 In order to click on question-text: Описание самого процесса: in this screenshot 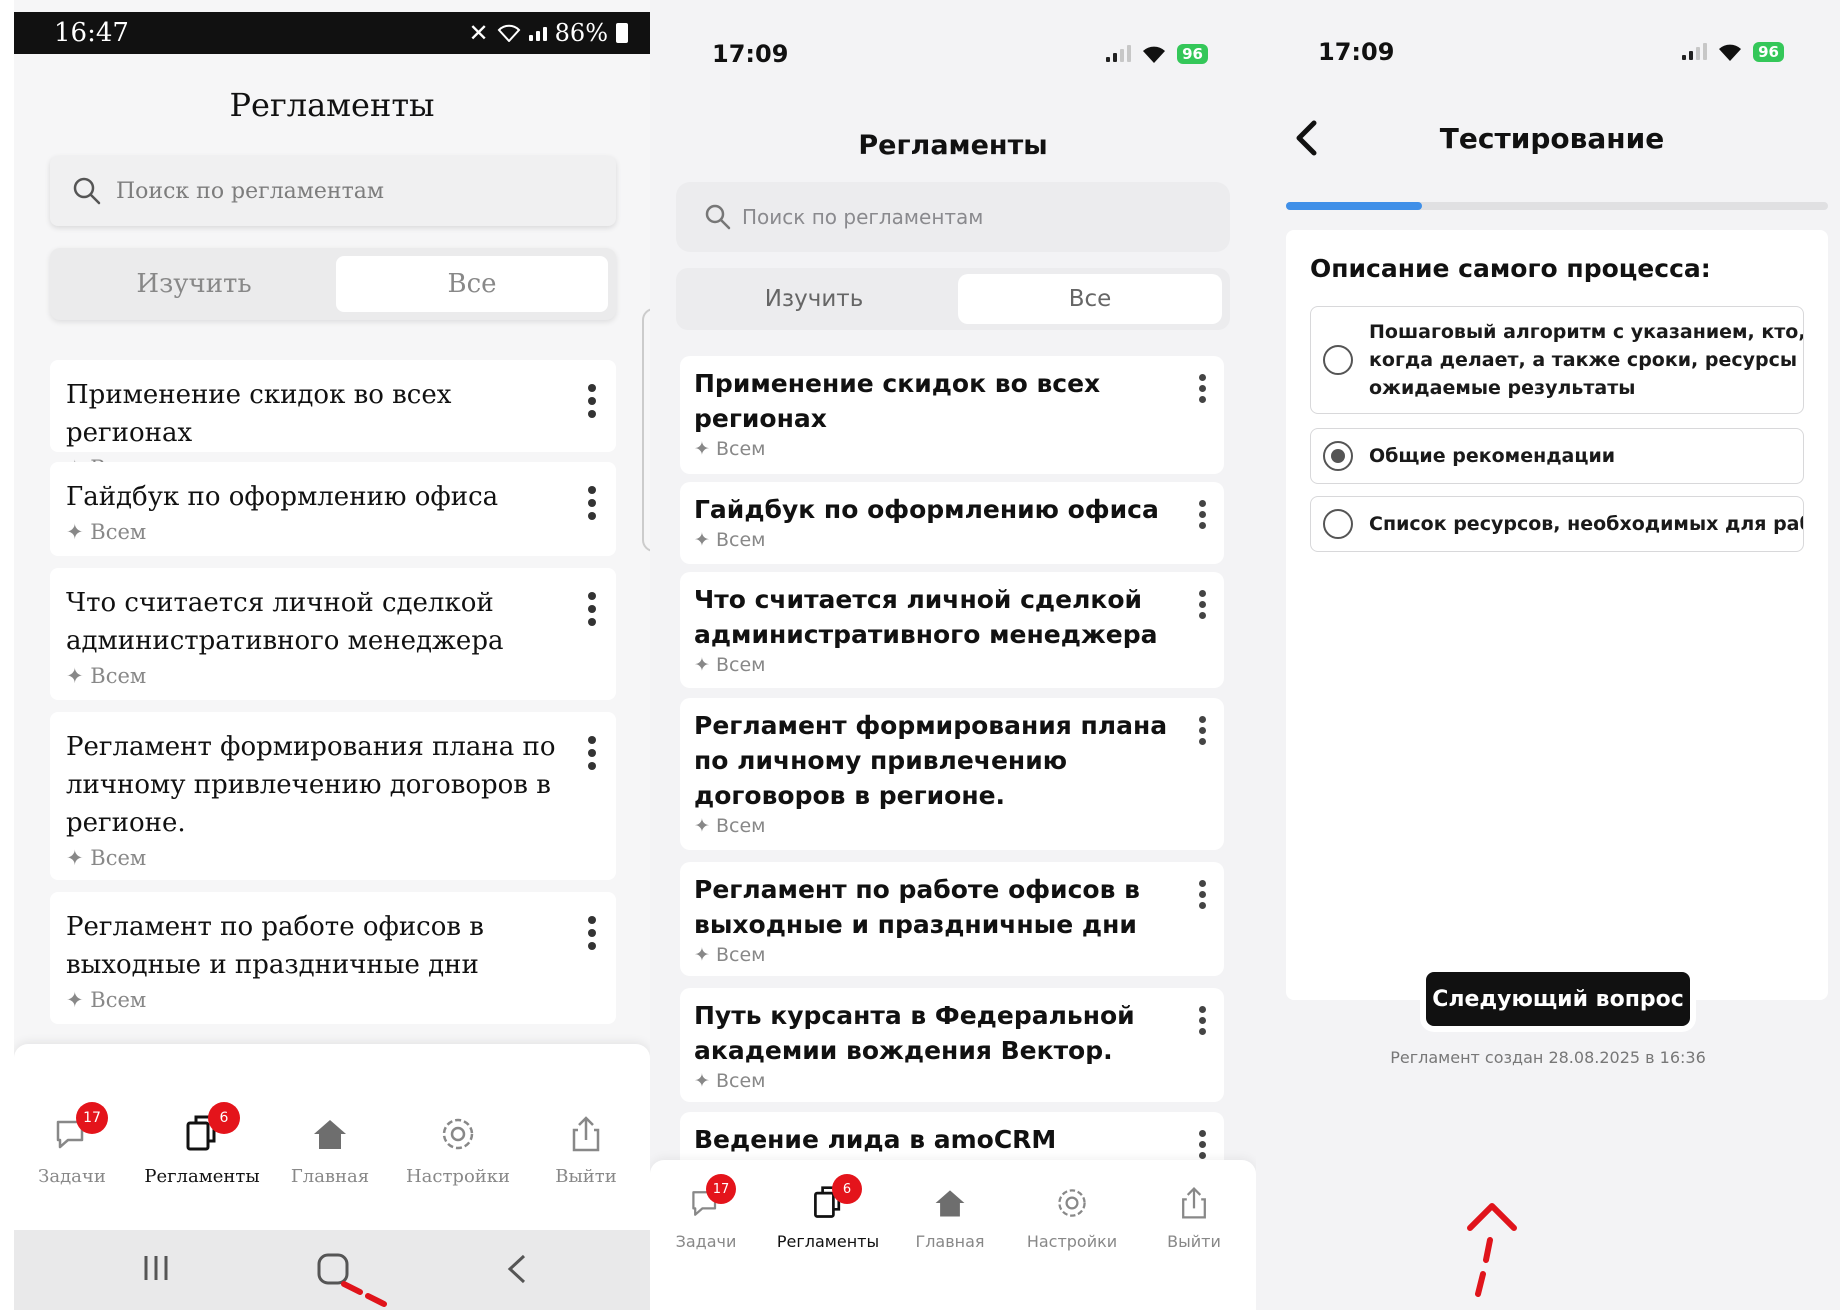, I will do `click(1510, 268)`.